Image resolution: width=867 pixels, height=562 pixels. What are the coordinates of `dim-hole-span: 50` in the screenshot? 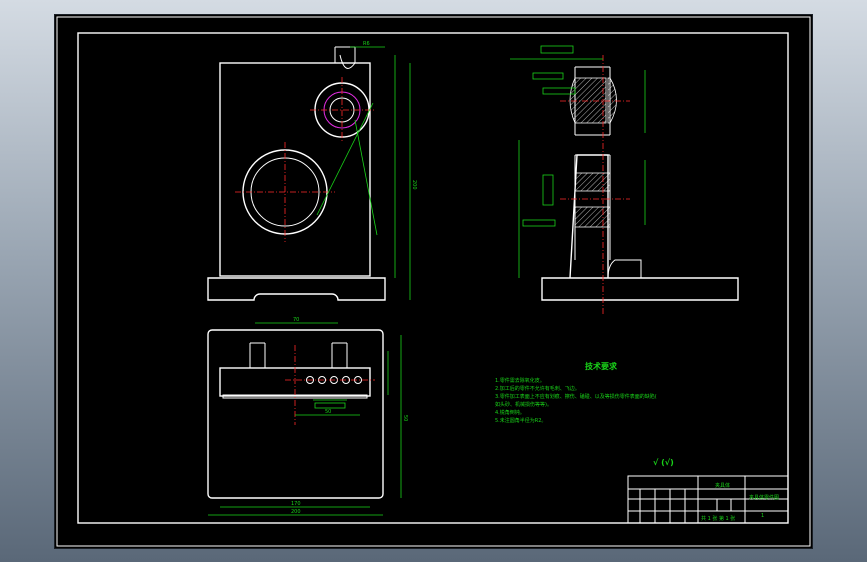 It's located at (328, 412).